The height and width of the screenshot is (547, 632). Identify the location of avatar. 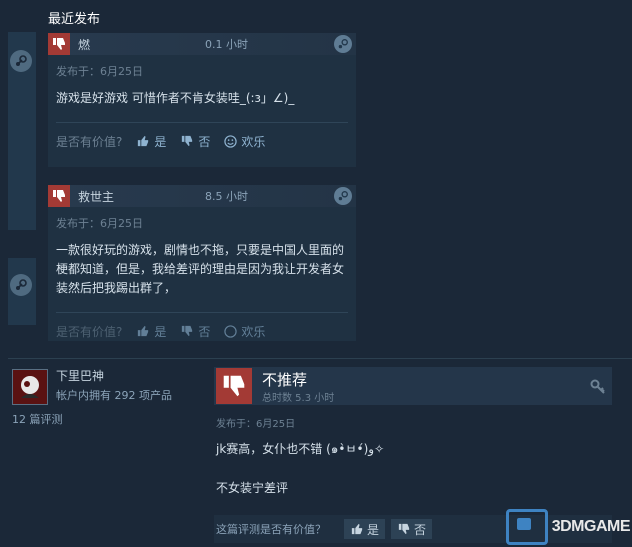
(30, 387).